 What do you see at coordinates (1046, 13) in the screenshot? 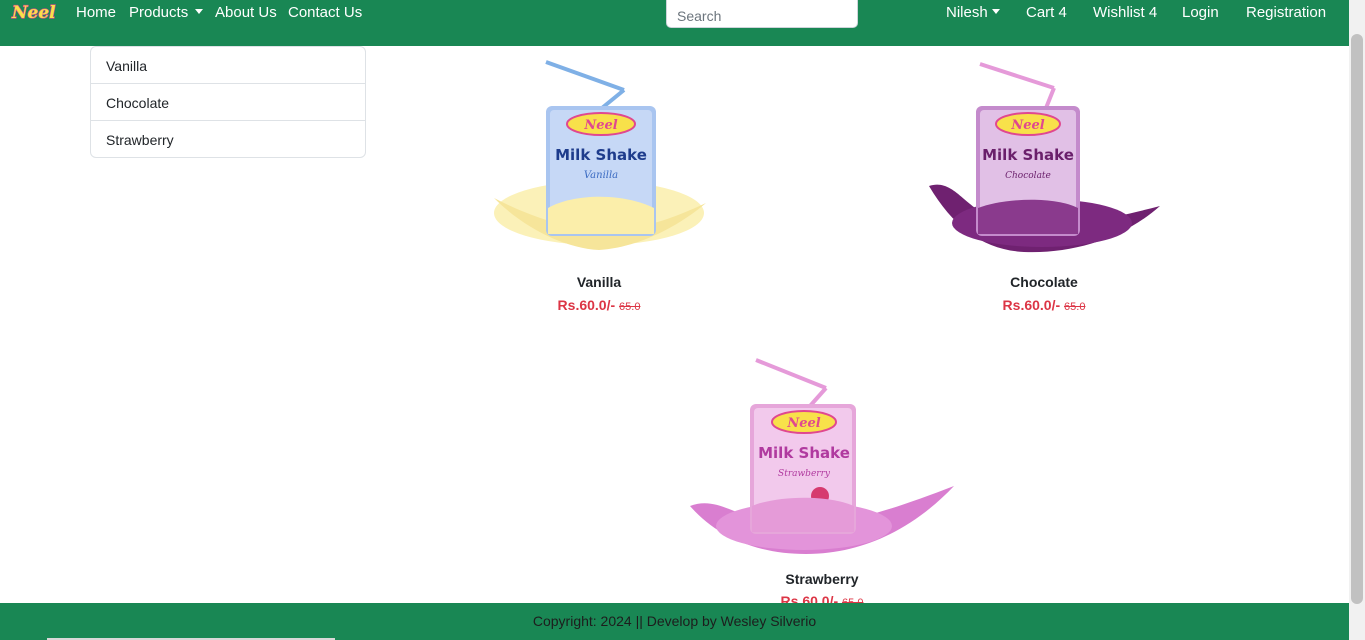
I see `nav-cart-link: Cart 4` at bounding box center [1046, 13].